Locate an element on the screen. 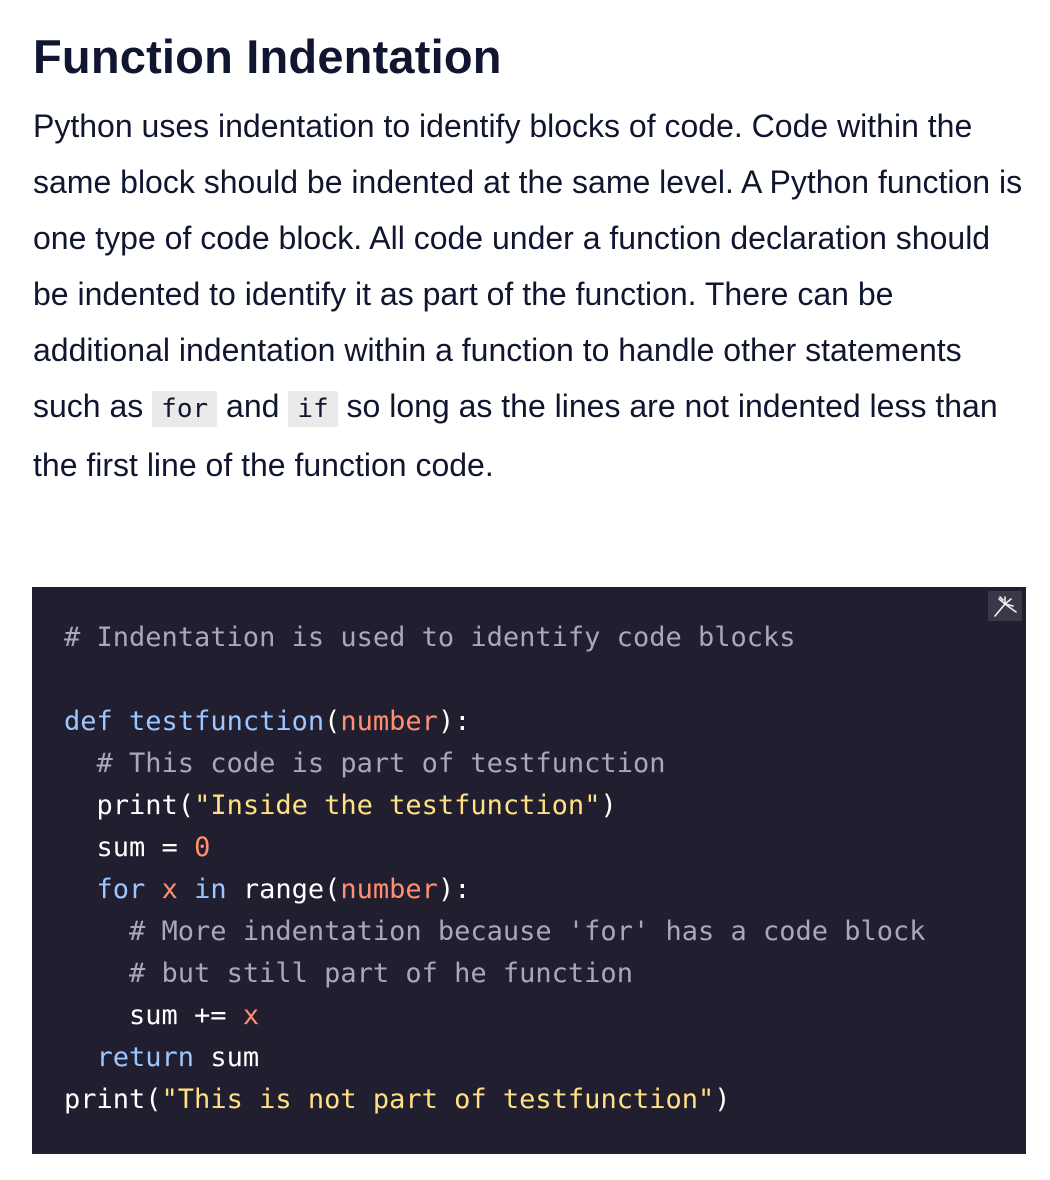  code-keyword: for is located at coordinates (121, 889).